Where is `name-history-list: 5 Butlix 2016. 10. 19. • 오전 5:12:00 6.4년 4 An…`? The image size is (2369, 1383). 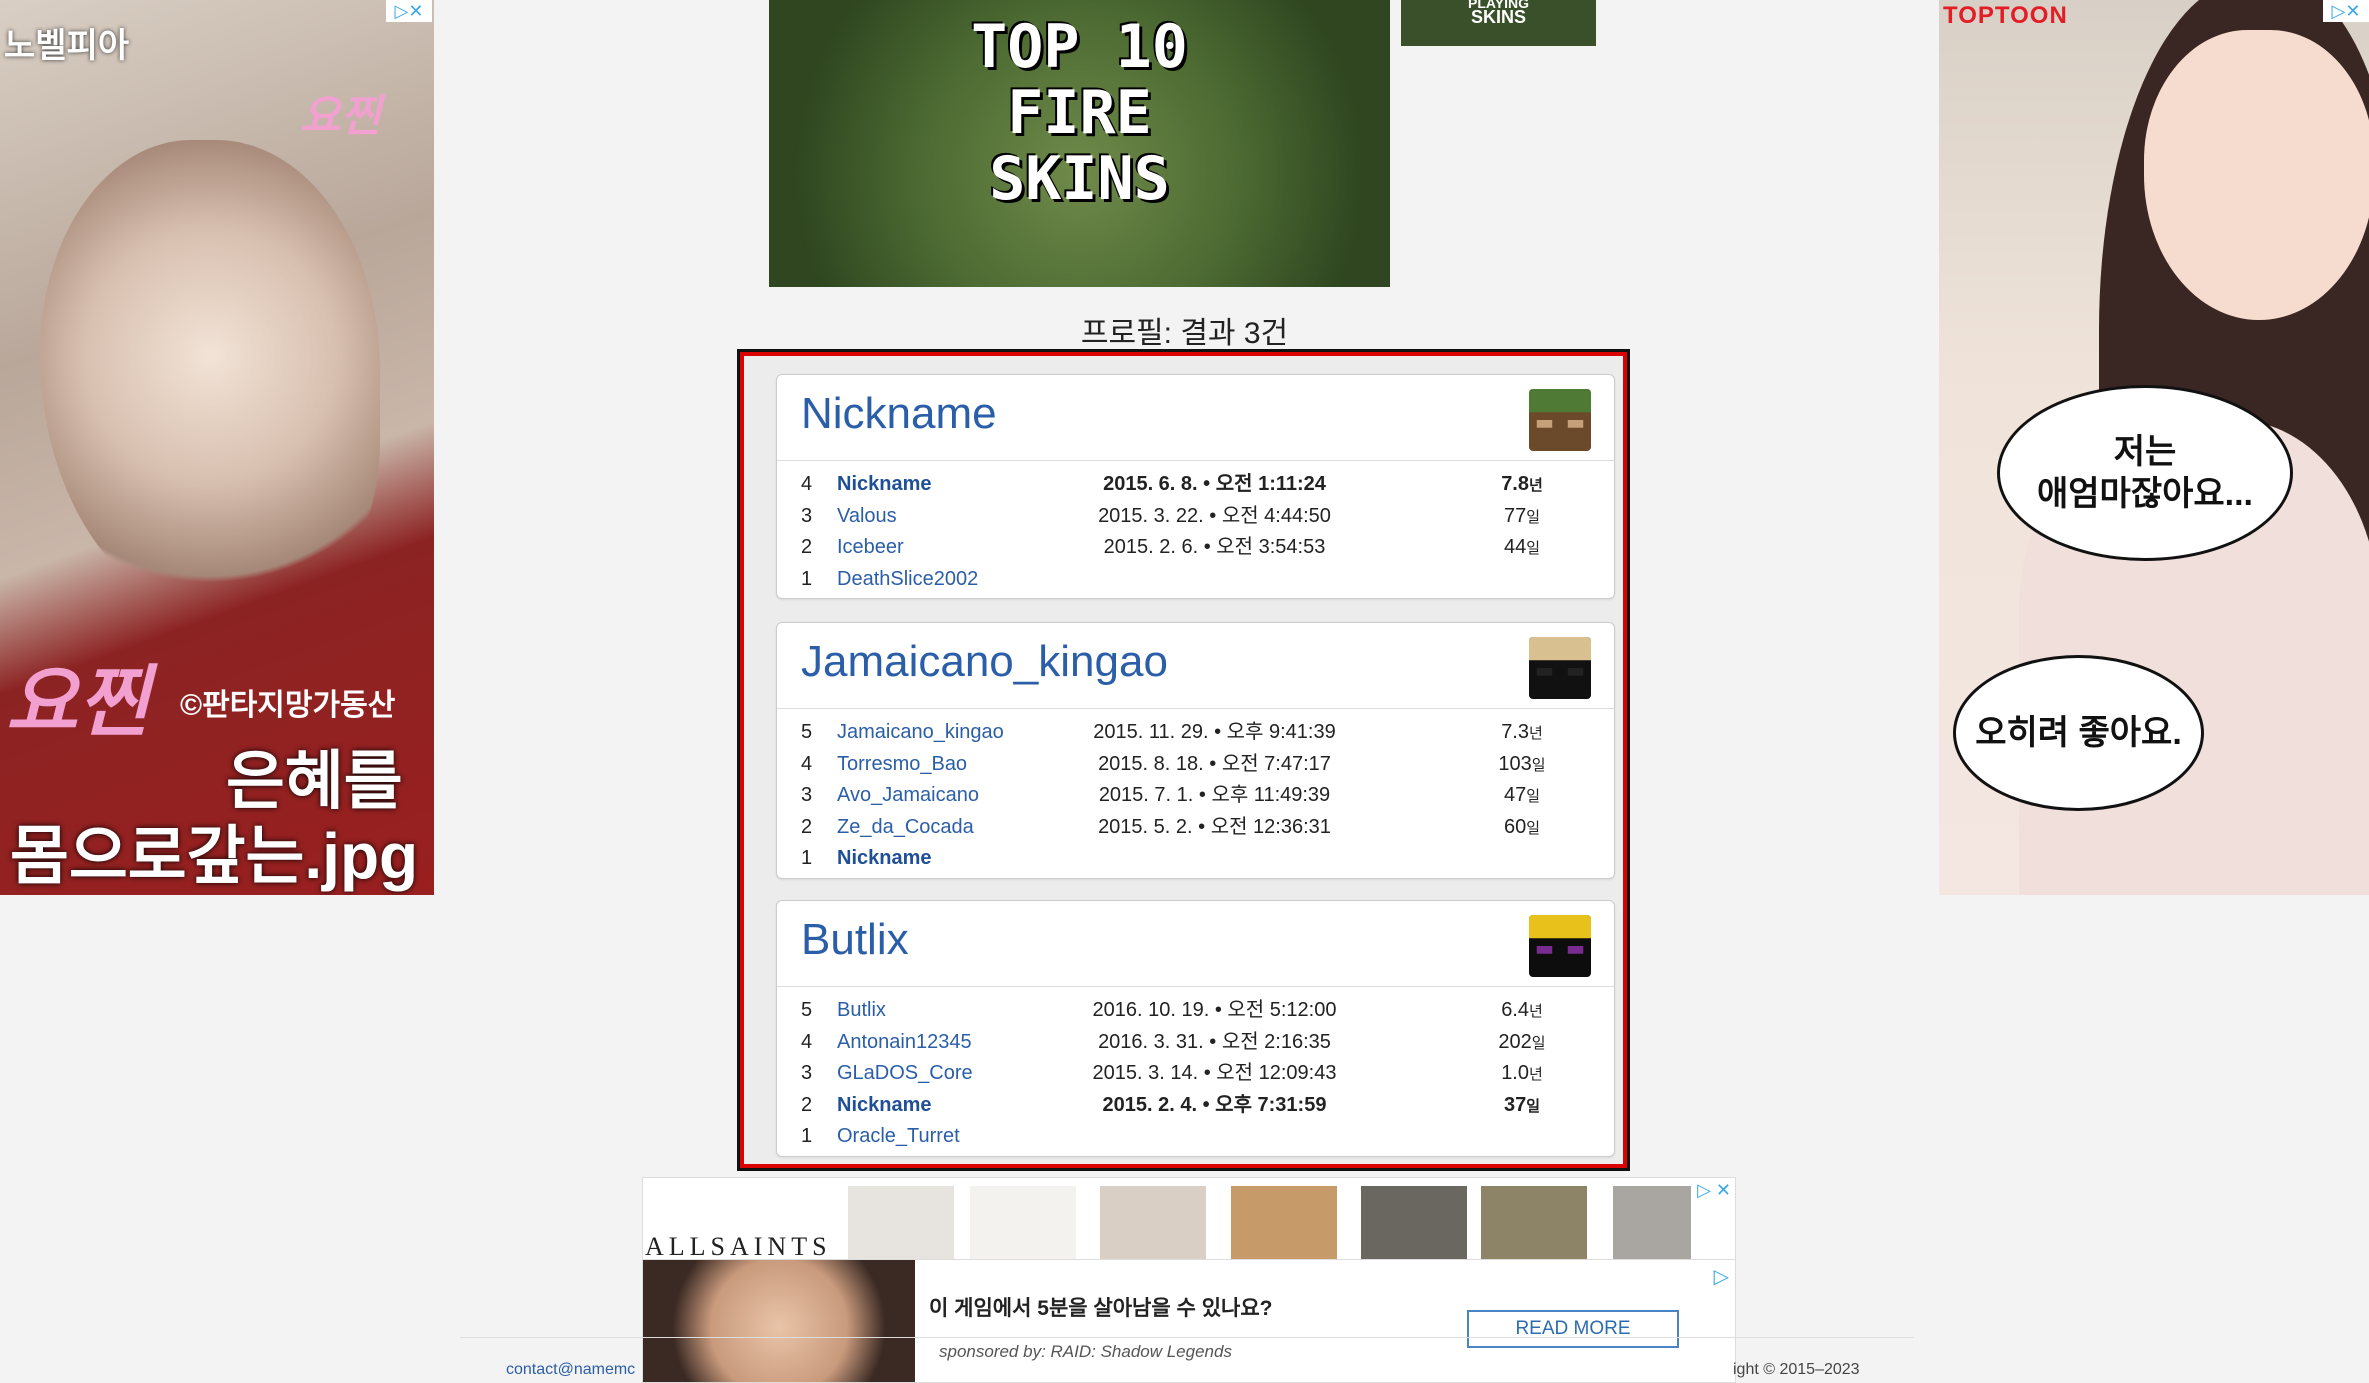 name-history-list: 5 Butlix 2016. 10. 19. • 오전 5:12:00 6.4년 4 An… is located at coordinates (1195, 1072).